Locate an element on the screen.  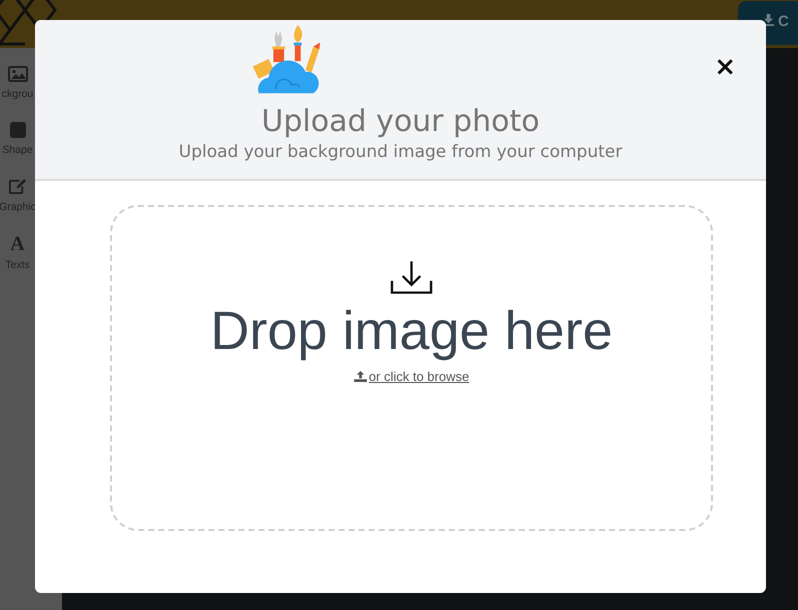
edit-icon is located at coordinates (17, 186).